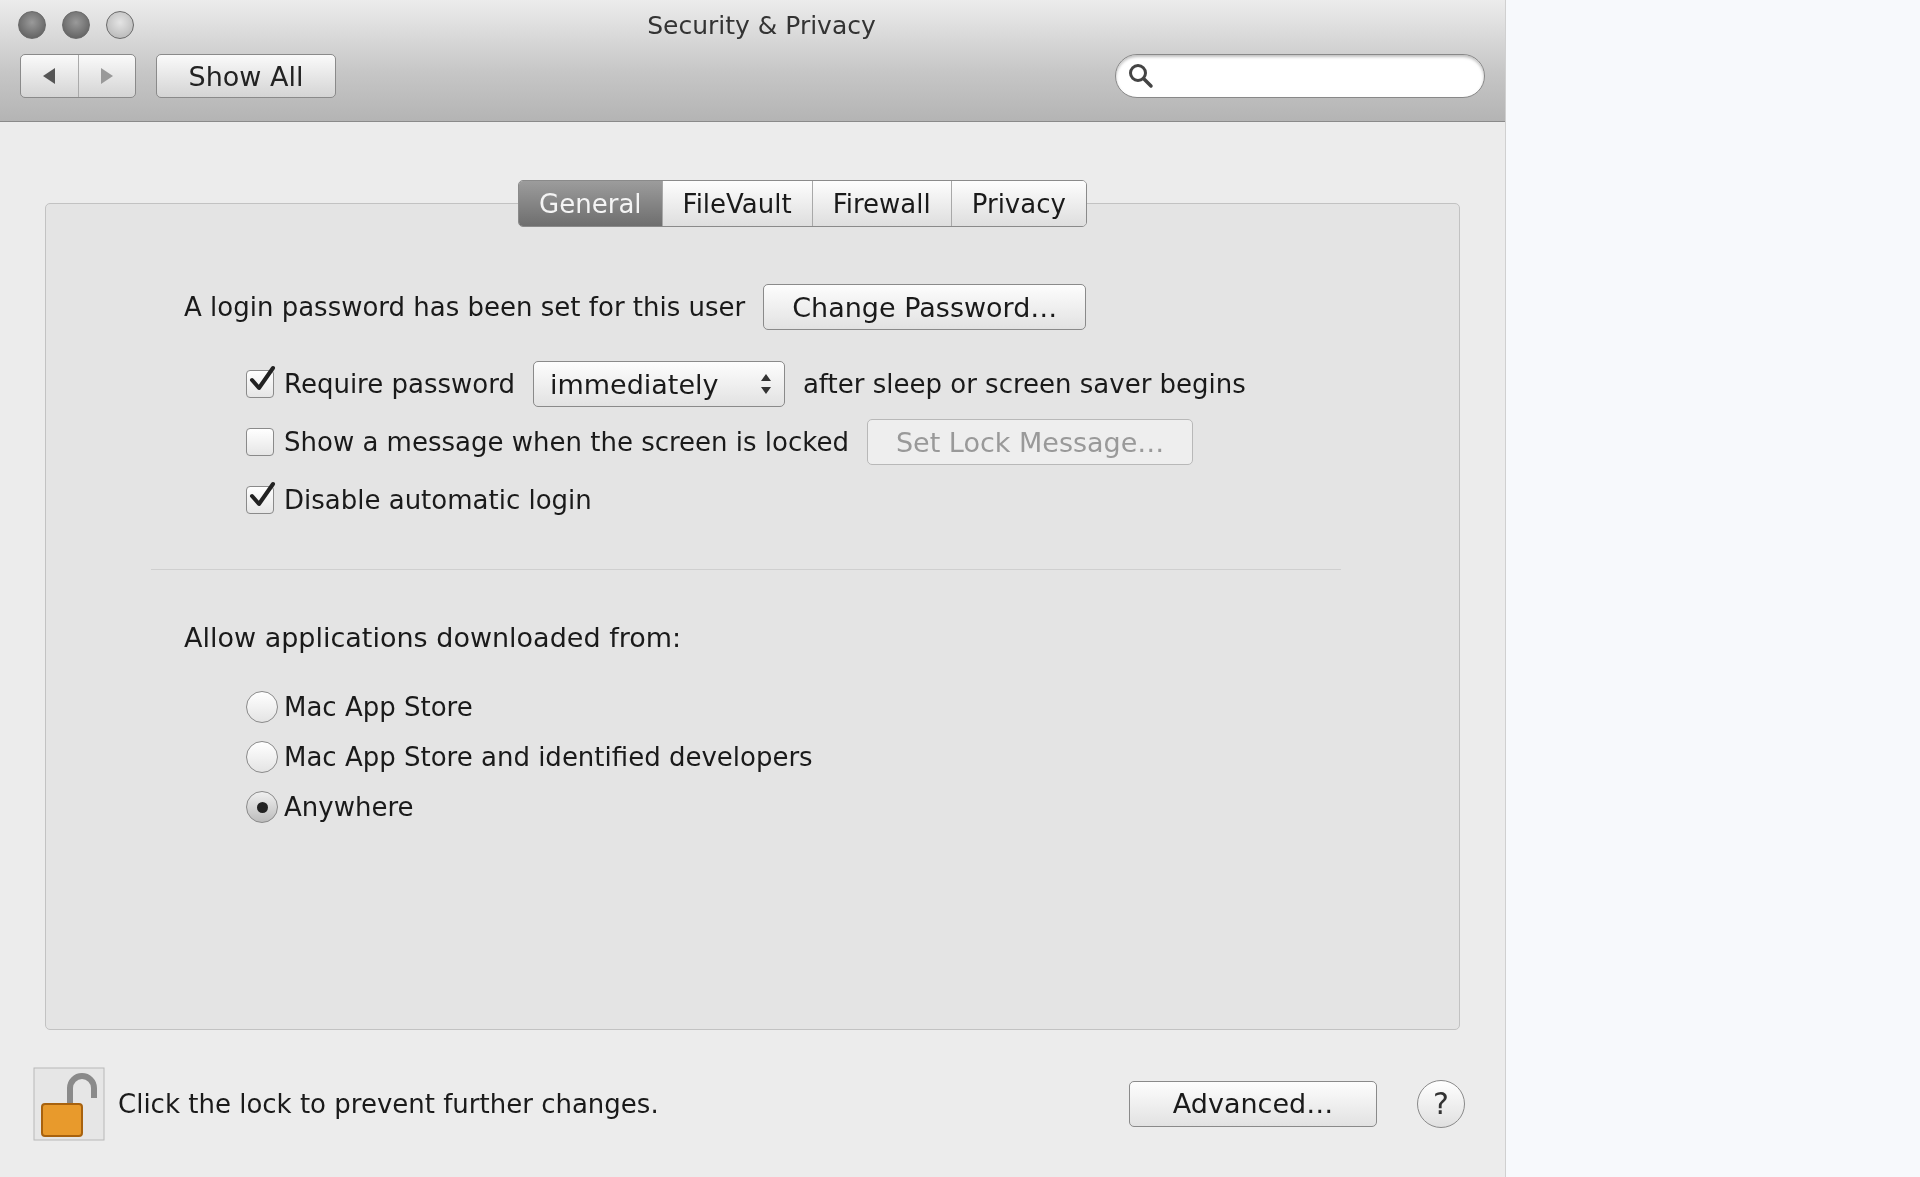 This screenshot has height=1177, width=1920. Describe the element at coordinates (881, 203) in the screenshot. I see `tab: Firewall` at that location.